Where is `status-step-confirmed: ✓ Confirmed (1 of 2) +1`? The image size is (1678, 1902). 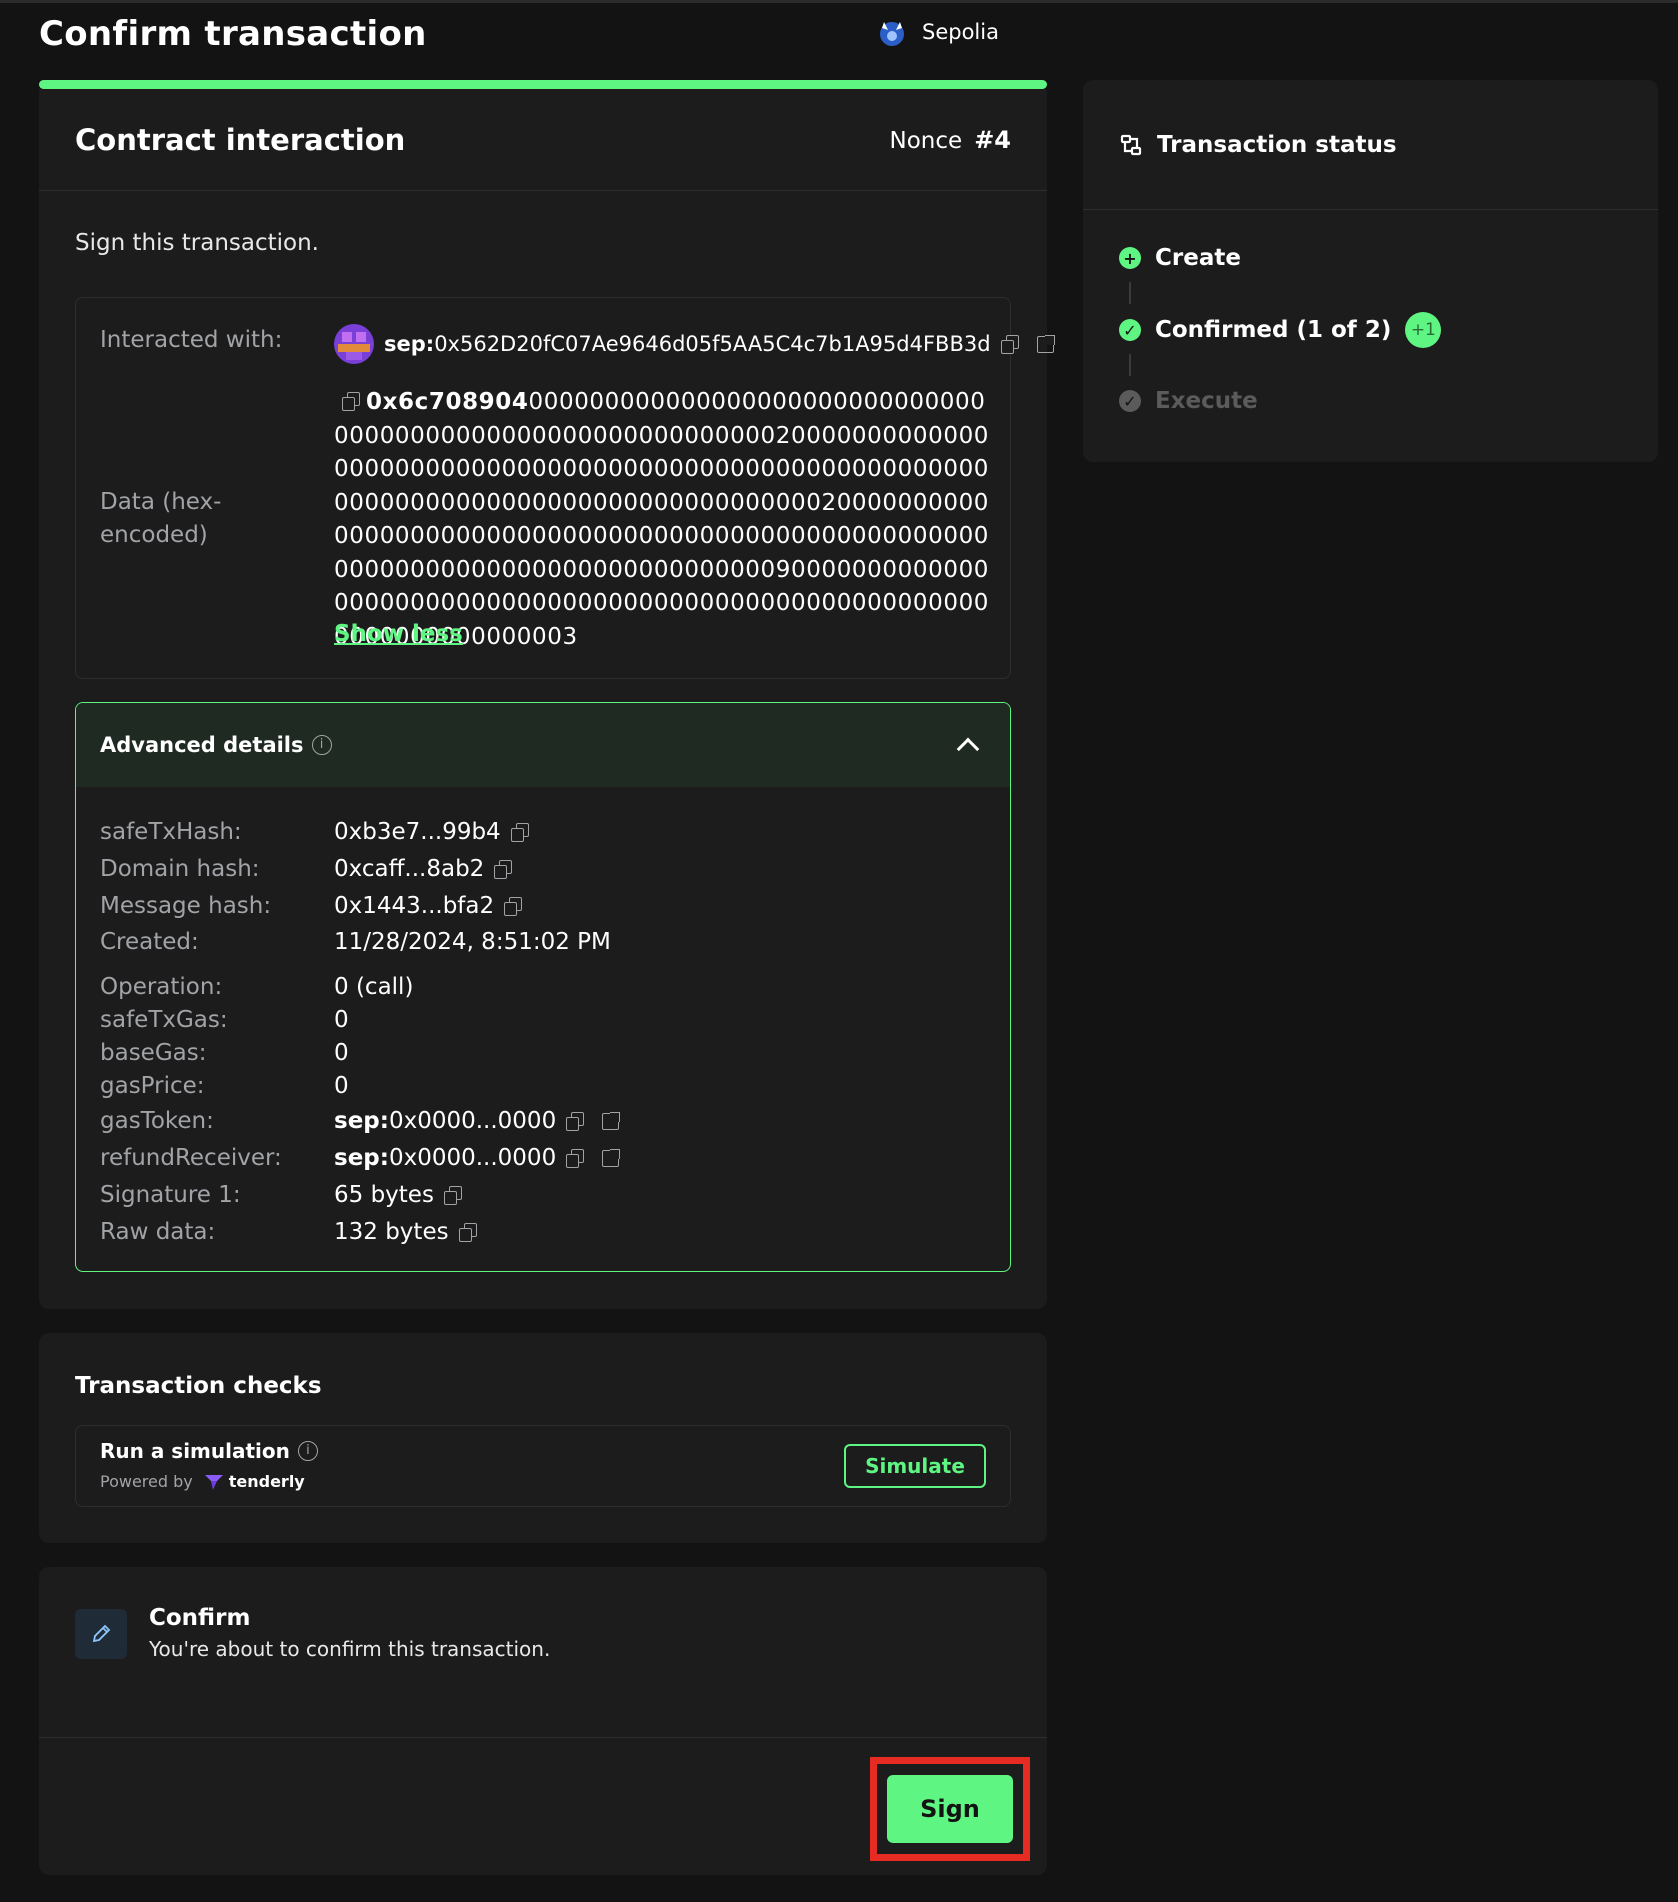 status-step-confirmed: ✓ Confirmed (1 of 2) +1 is located at coordinates (1280, 330).